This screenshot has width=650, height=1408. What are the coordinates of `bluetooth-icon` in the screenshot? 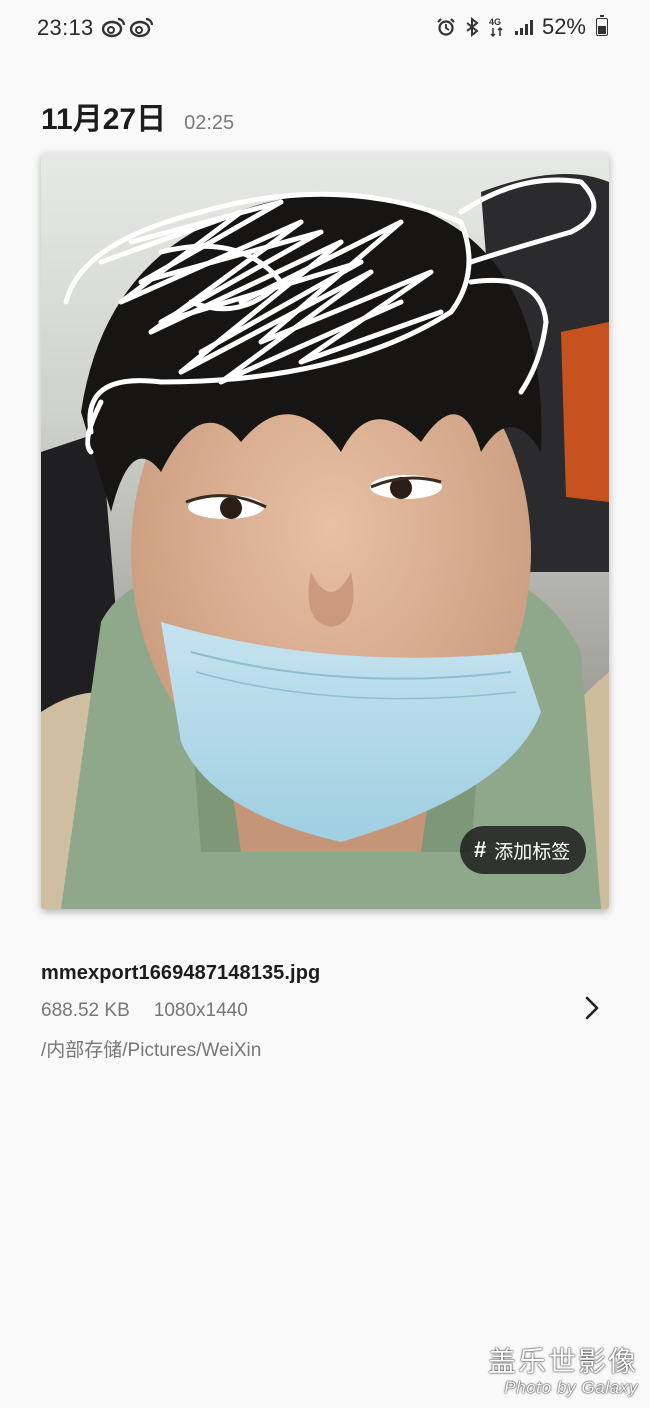 It's located at (472, 27).